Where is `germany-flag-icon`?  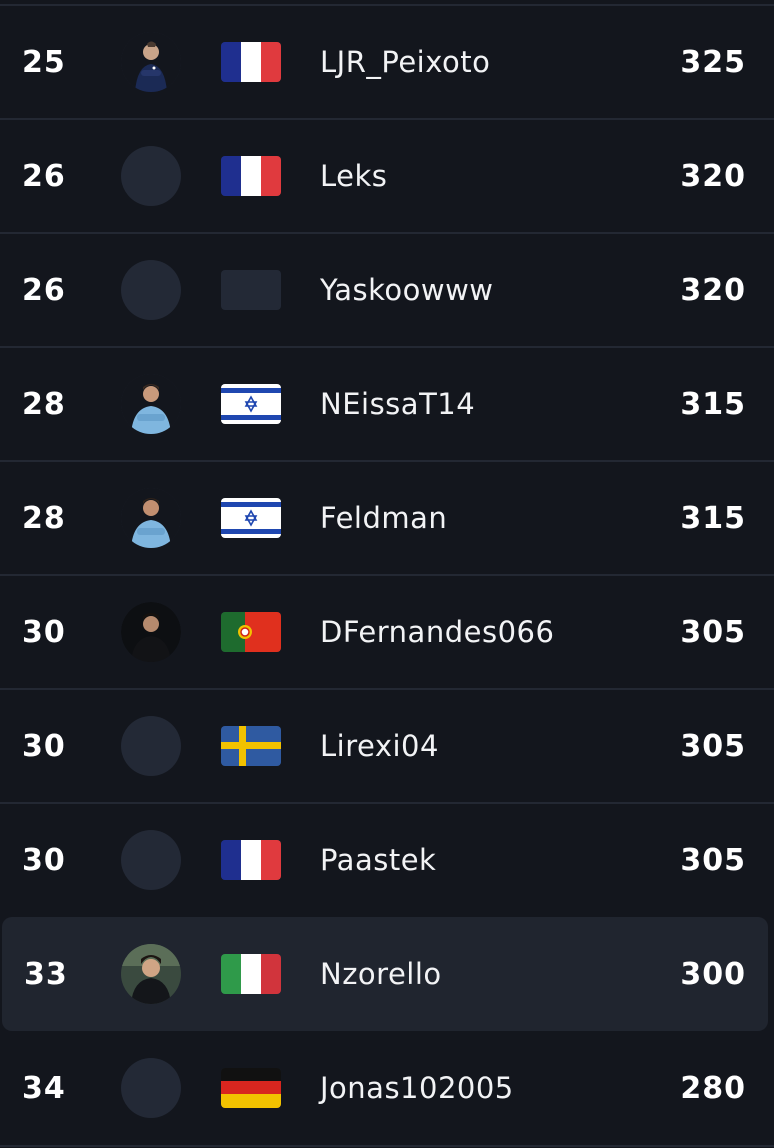 germany-flag-icon is located at coordinates (251, 1088).